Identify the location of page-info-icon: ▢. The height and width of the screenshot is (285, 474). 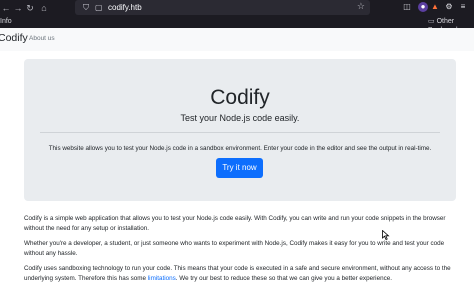
(99, 7).